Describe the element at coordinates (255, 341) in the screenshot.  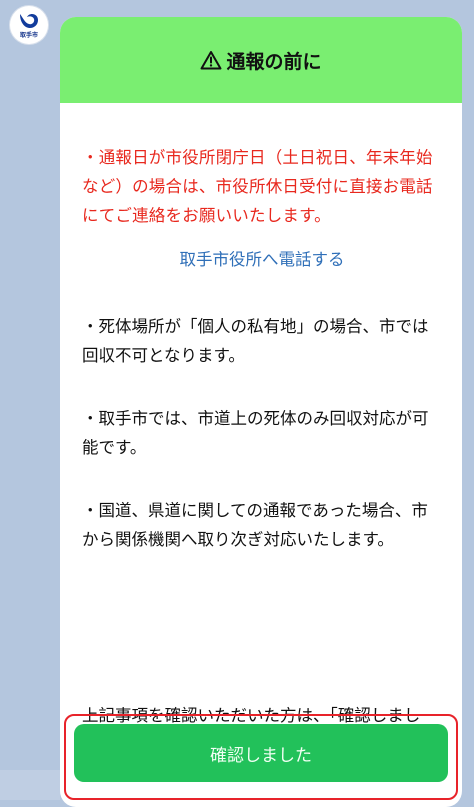
I see `info-item-private-land: ・死体場所が「個人の私有地」の場合、市では回収不可となります。` at that location.